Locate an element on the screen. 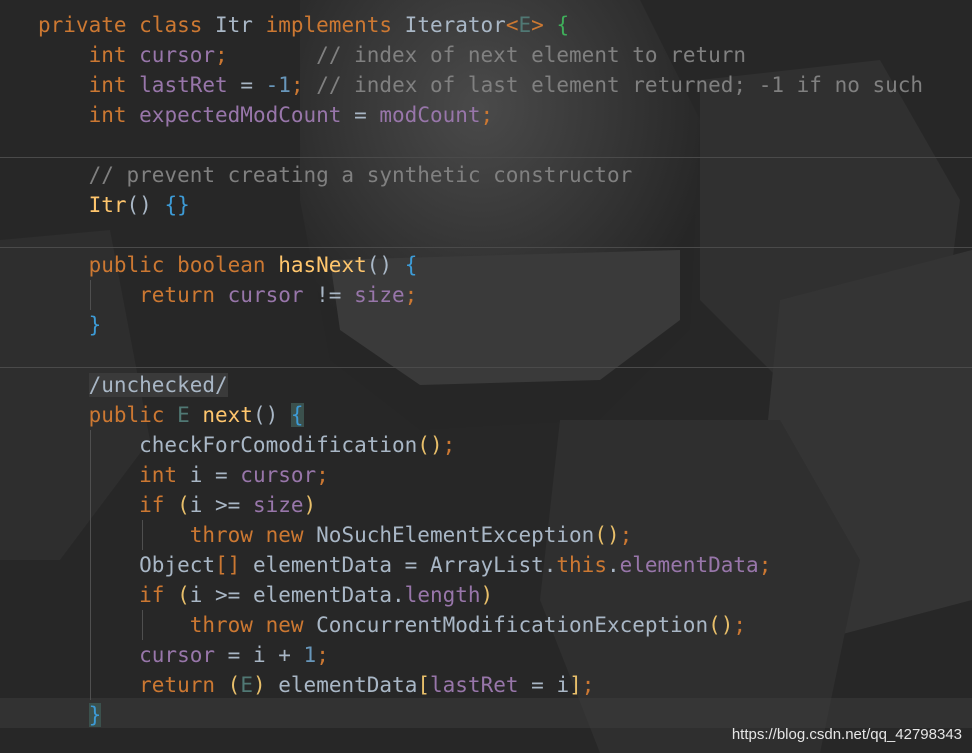 The height and width of the screenshot is (753, 972). code-token: [] is located at coordinates (234, 565).